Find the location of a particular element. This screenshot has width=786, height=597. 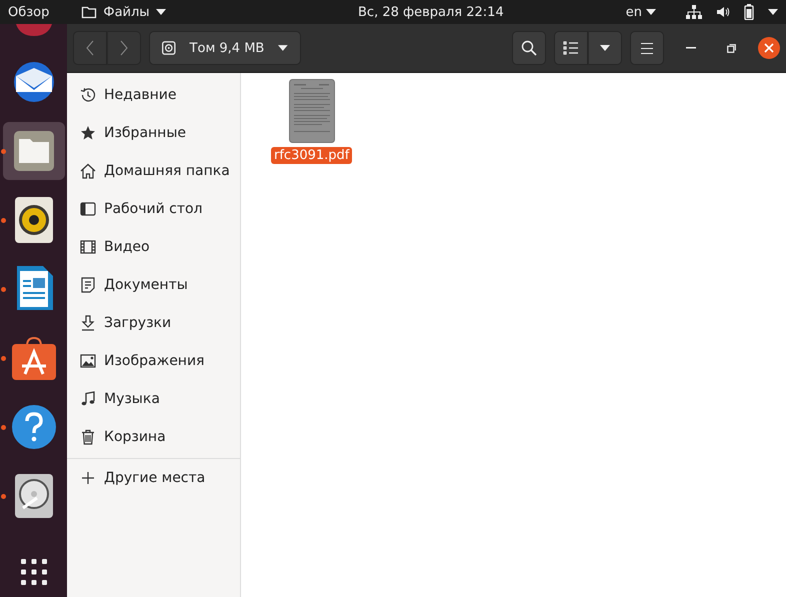

location-button: Том 9,4 MB is located at coordinates (225, 48).